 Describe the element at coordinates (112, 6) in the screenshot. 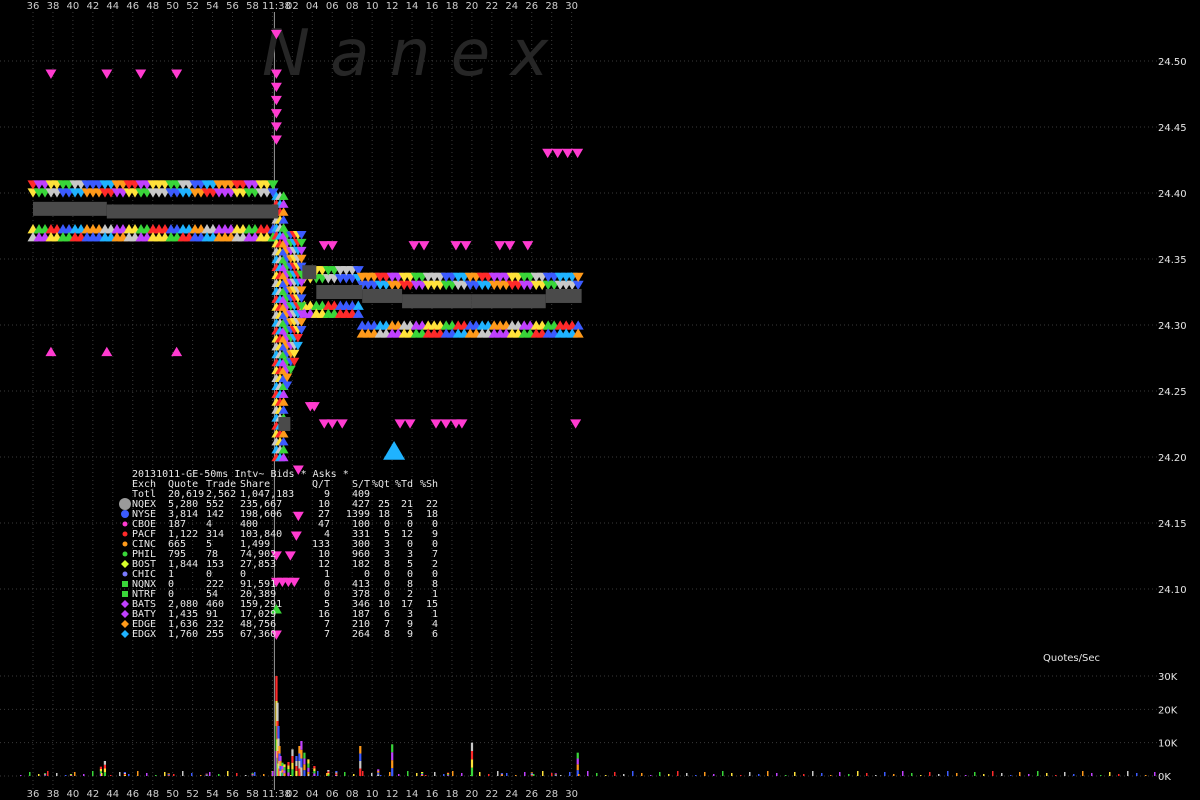

I see `x-tick-label-top: 44` at that location.